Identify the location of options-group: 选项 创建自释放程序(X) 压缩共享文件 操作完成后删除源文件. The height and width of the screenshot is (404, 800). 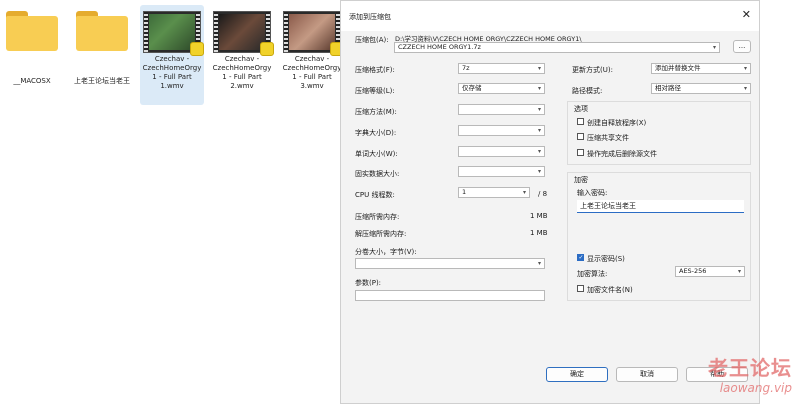
(659, 133).